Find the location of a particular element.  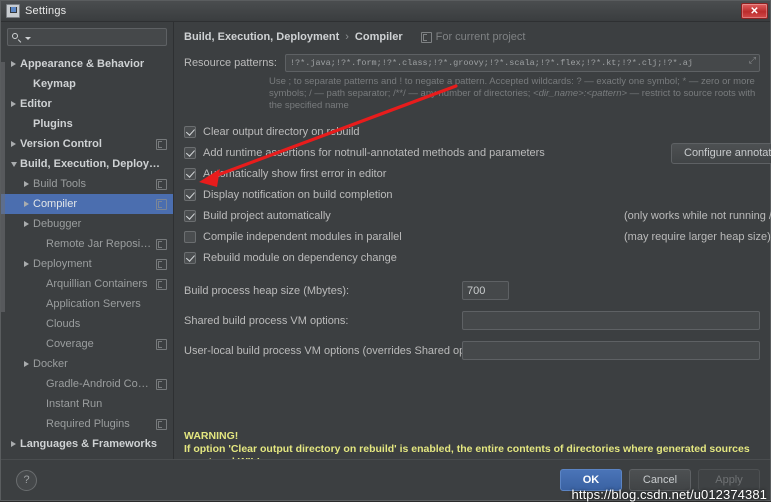

sidebar-item-label: Languages & Frameworks is located at coordinates (88, 444).